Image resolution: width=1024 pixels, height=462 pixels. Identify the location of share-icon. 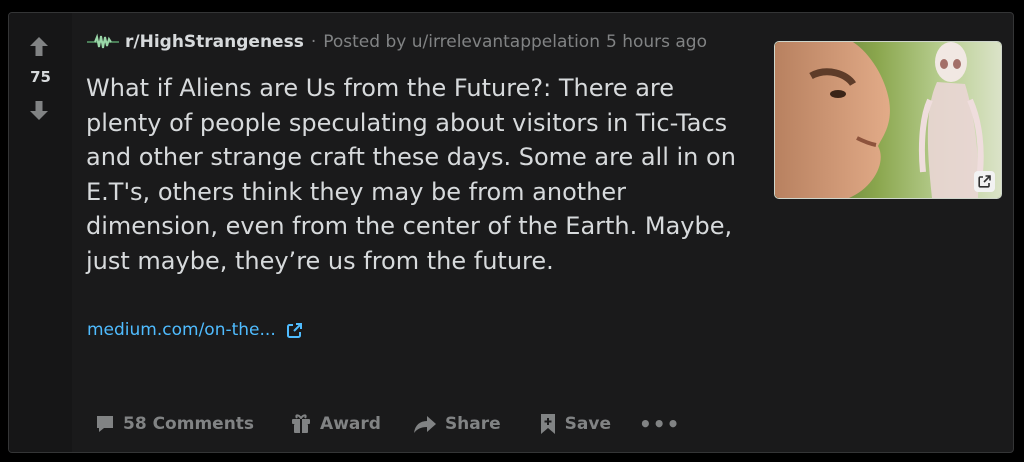
(424, 424).